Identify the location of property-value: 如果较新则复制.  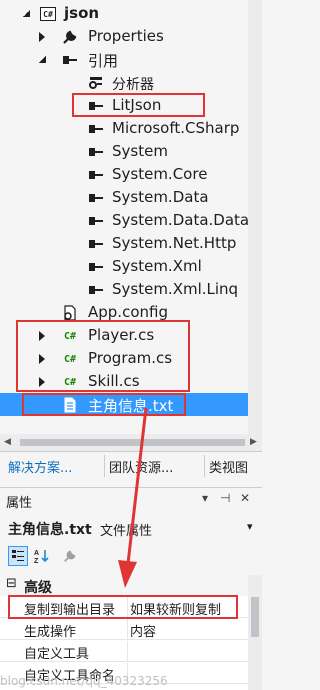
(175, 608).